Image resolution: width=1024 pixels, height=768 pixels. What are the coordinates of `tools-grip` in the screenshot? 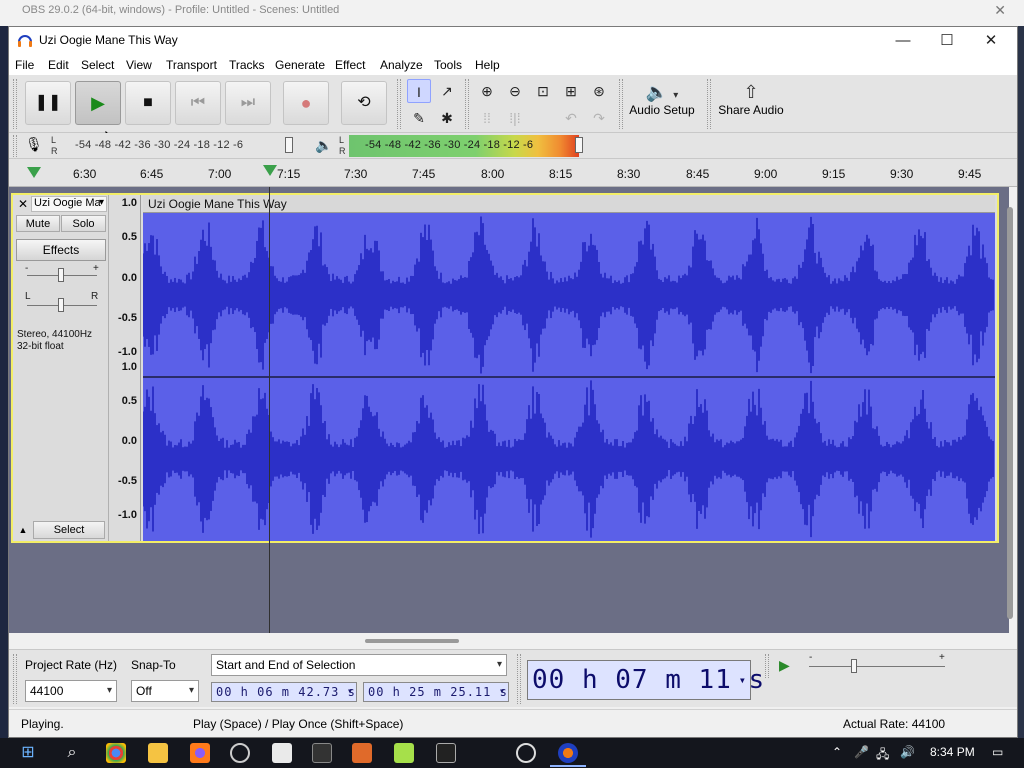 It's located at (399, 104).